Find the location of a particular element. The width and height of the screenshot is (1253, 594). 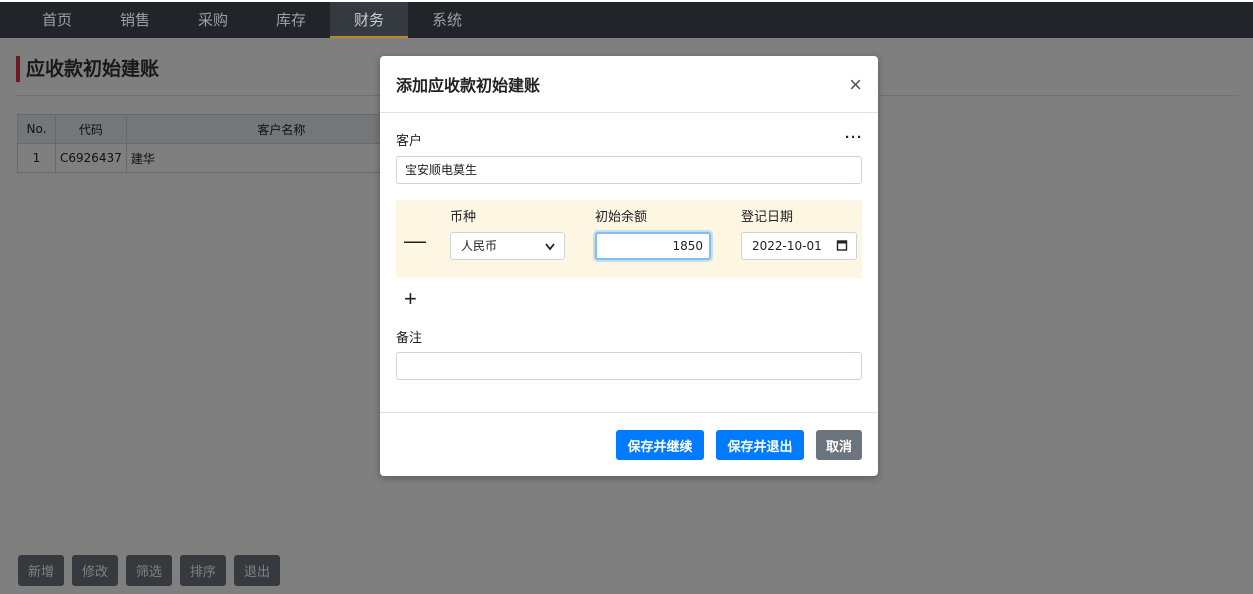

date-label: 登记日期 is located at coordinates (767, 217).